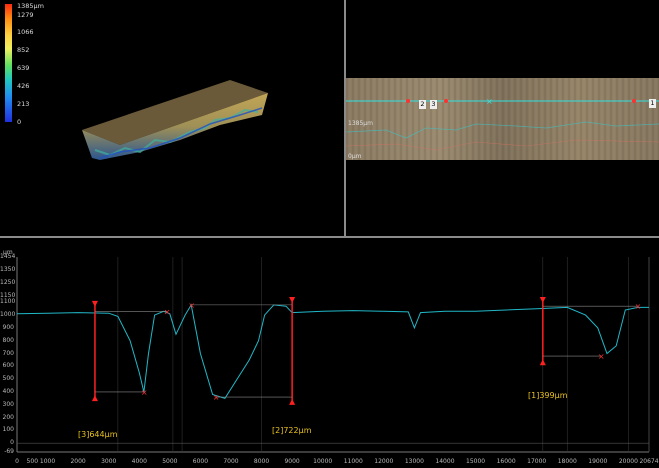 This screenshot has width=659, height=468. Describe the element at coordinates (433, 104) in the screenshot. I see `marker-label: 3` at that location.